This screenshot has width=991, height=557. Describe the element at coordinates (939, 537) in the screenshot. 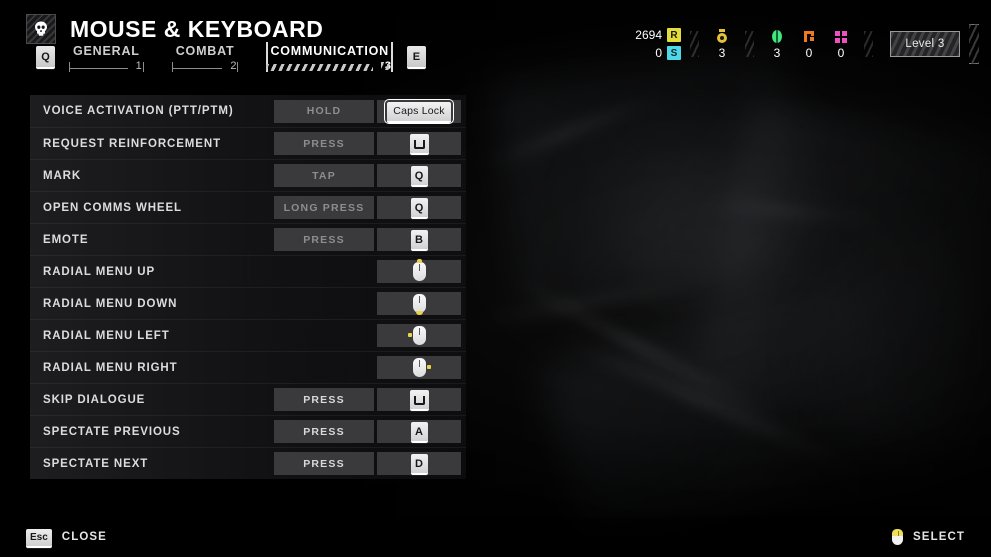

I see `select-label: SELECT` at that location.